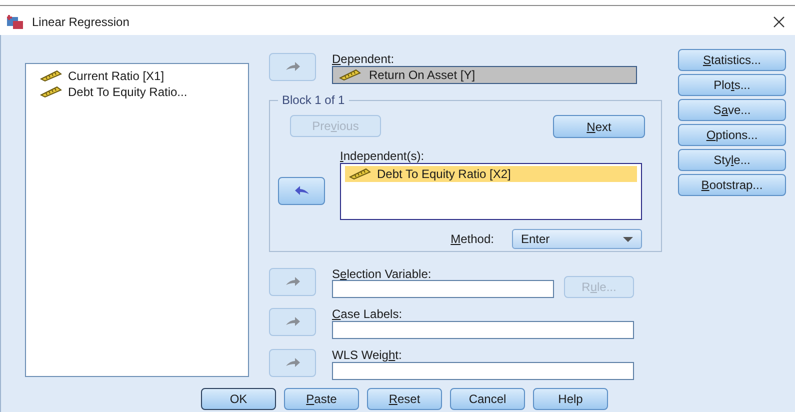 The height and width of the screenshot is (412, 795). I want to click on variable-item: Debt To Equity Ratio [X2], so click(491, 174).